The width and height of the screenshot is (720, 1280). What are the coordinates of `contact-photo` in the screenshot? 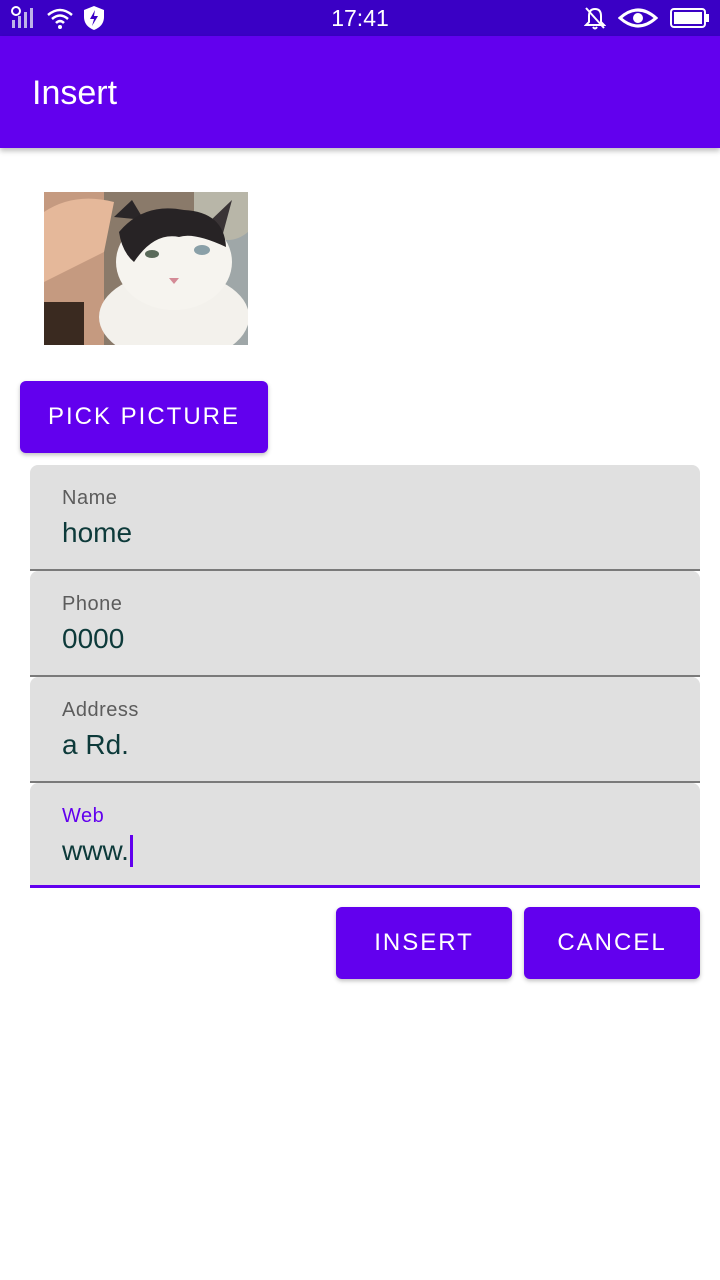 It's located at (146, 268).